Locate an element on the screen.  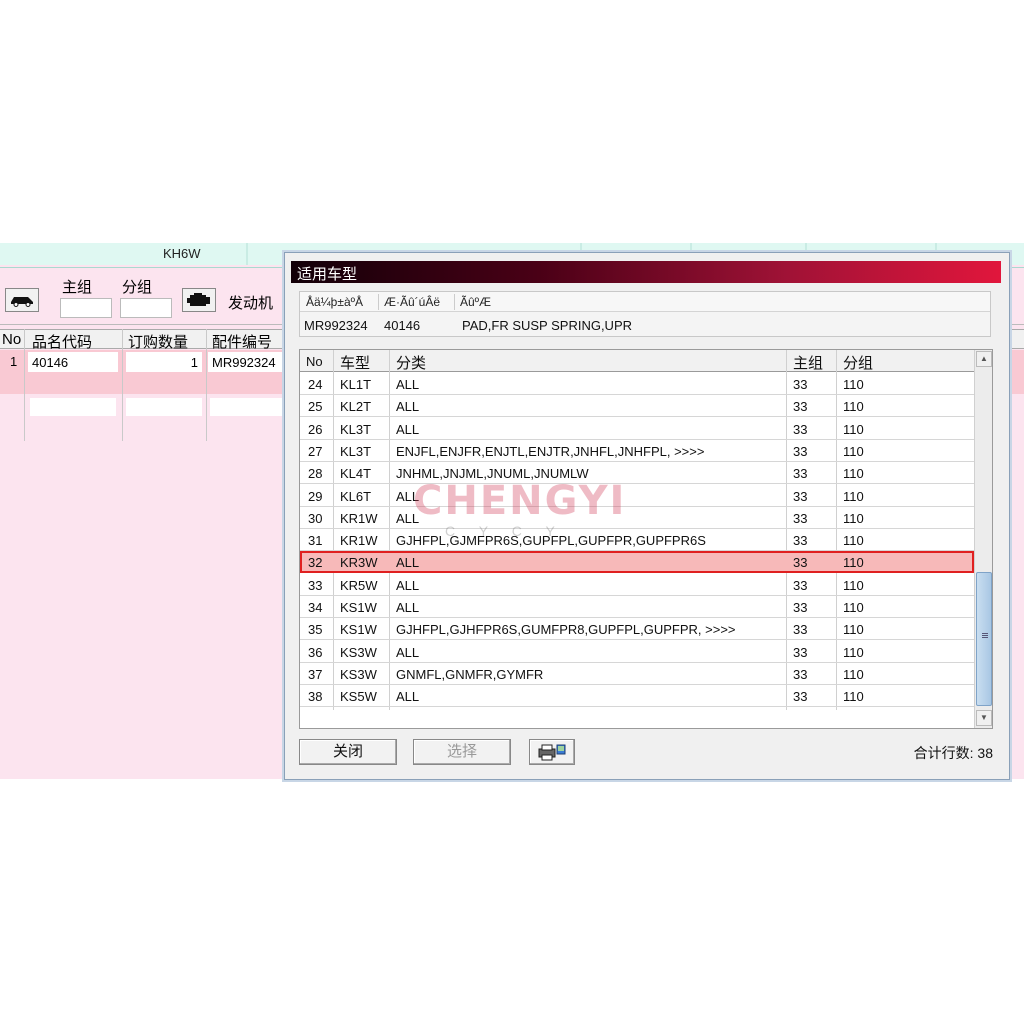
row-model: KR1W is located at coordinates (359, 541).